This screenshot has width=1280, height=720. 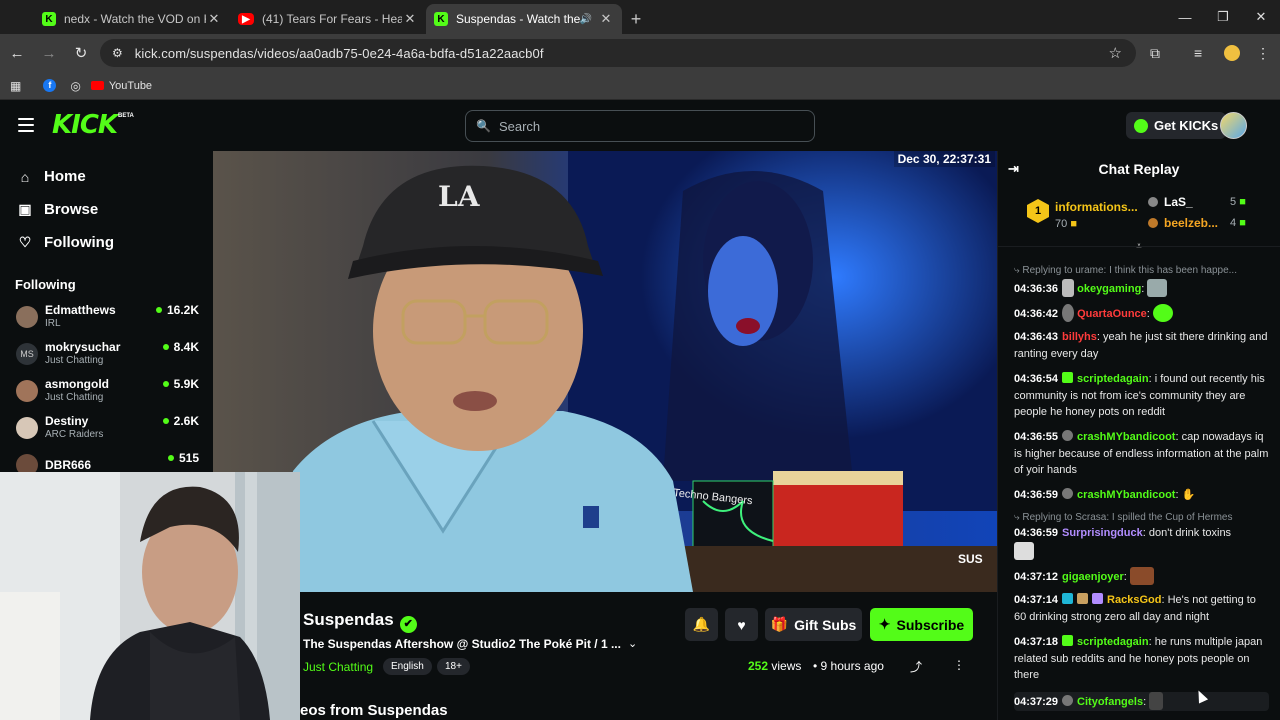 I want to click on tab-title: nedx - Watch the VOD on Kick, so click(x=135, y=19).